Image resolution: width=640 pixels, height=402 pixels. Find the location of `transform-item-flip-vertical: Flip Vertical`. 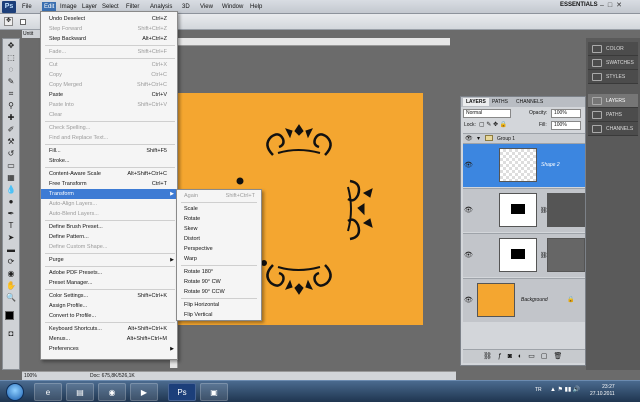

transform-item-flip-vertical: Flip Vertical is located at coordinates (219, 315).